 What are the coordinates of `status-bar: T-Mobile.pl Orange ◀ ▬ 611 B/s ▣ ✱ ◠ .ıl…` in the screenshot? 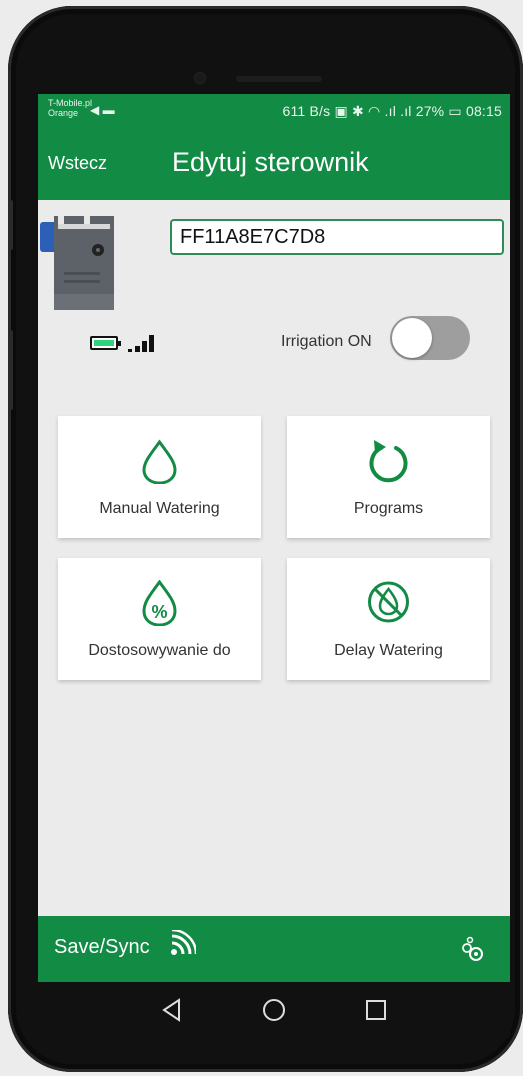 It's located at (274, 112).